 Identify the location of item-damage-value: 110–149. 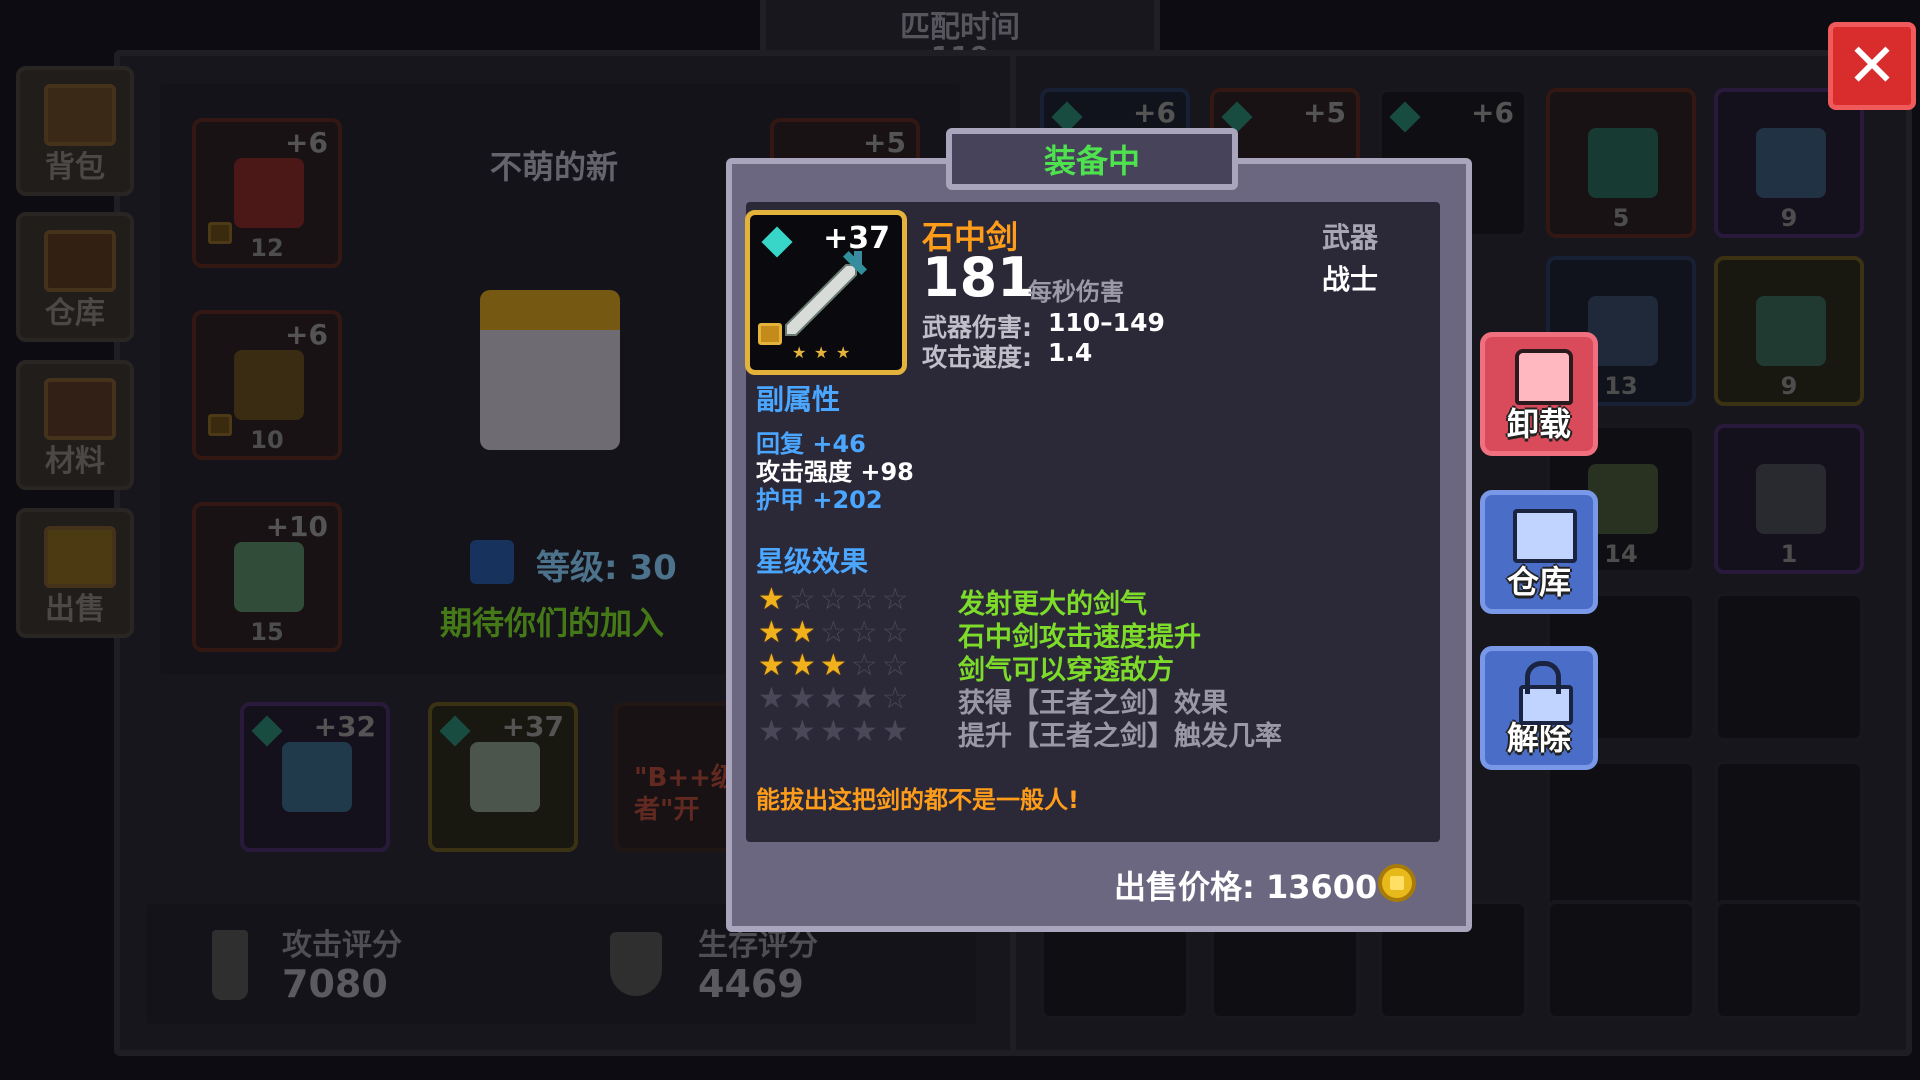
(1106, 322).